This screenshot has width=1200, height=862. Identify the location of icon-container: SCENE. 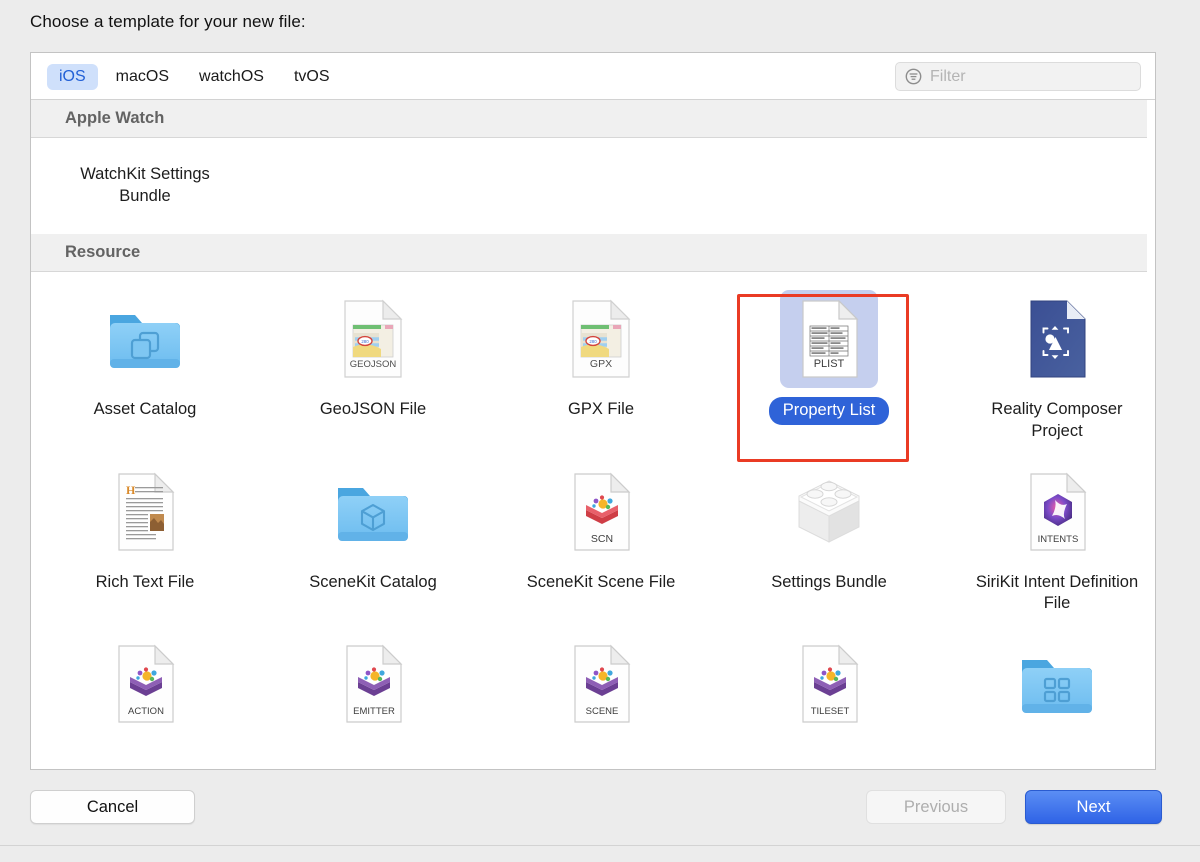
(601, 684).